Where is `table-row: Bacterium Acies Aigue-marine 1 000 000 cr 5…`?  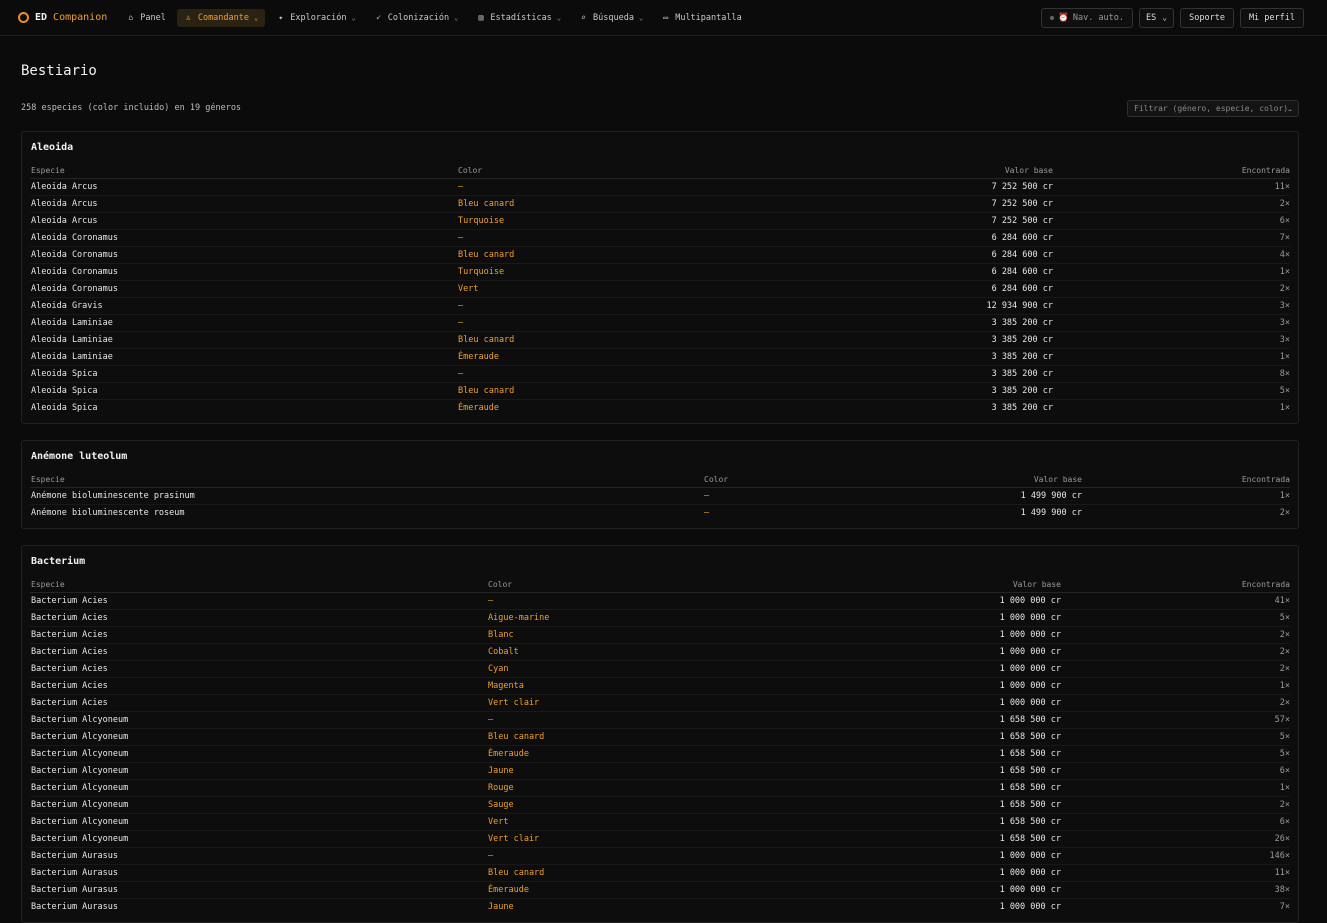 table-row: Bacterium Acies Aigue-marine 1 000 000 cr 5… is located at coordinates (660, 618).